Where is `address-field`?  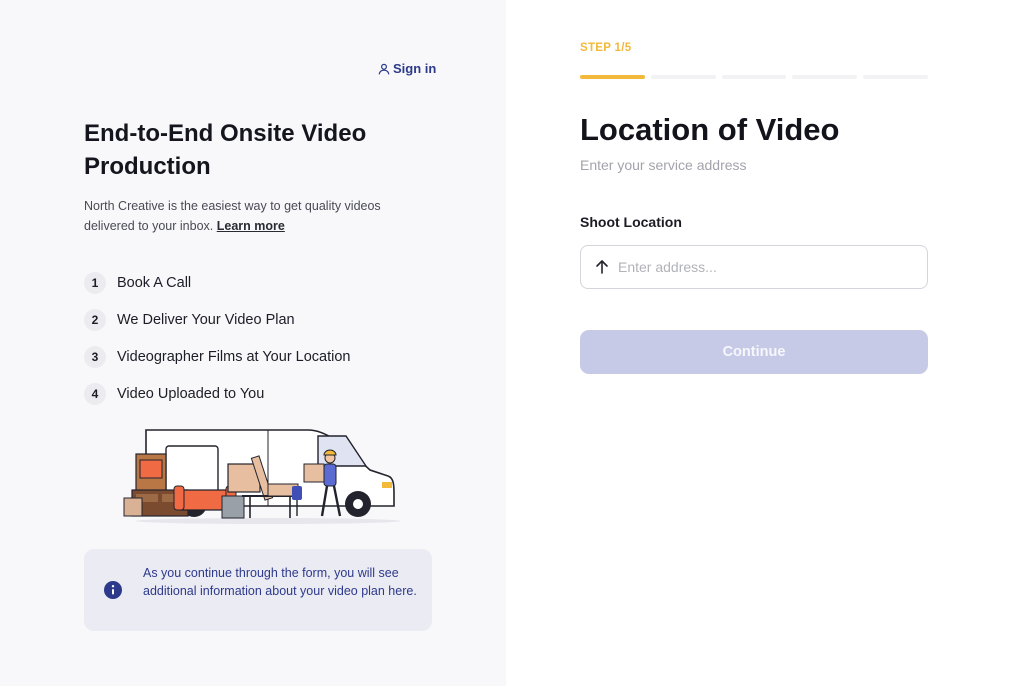
address-field is located at coordinates (754, 267).